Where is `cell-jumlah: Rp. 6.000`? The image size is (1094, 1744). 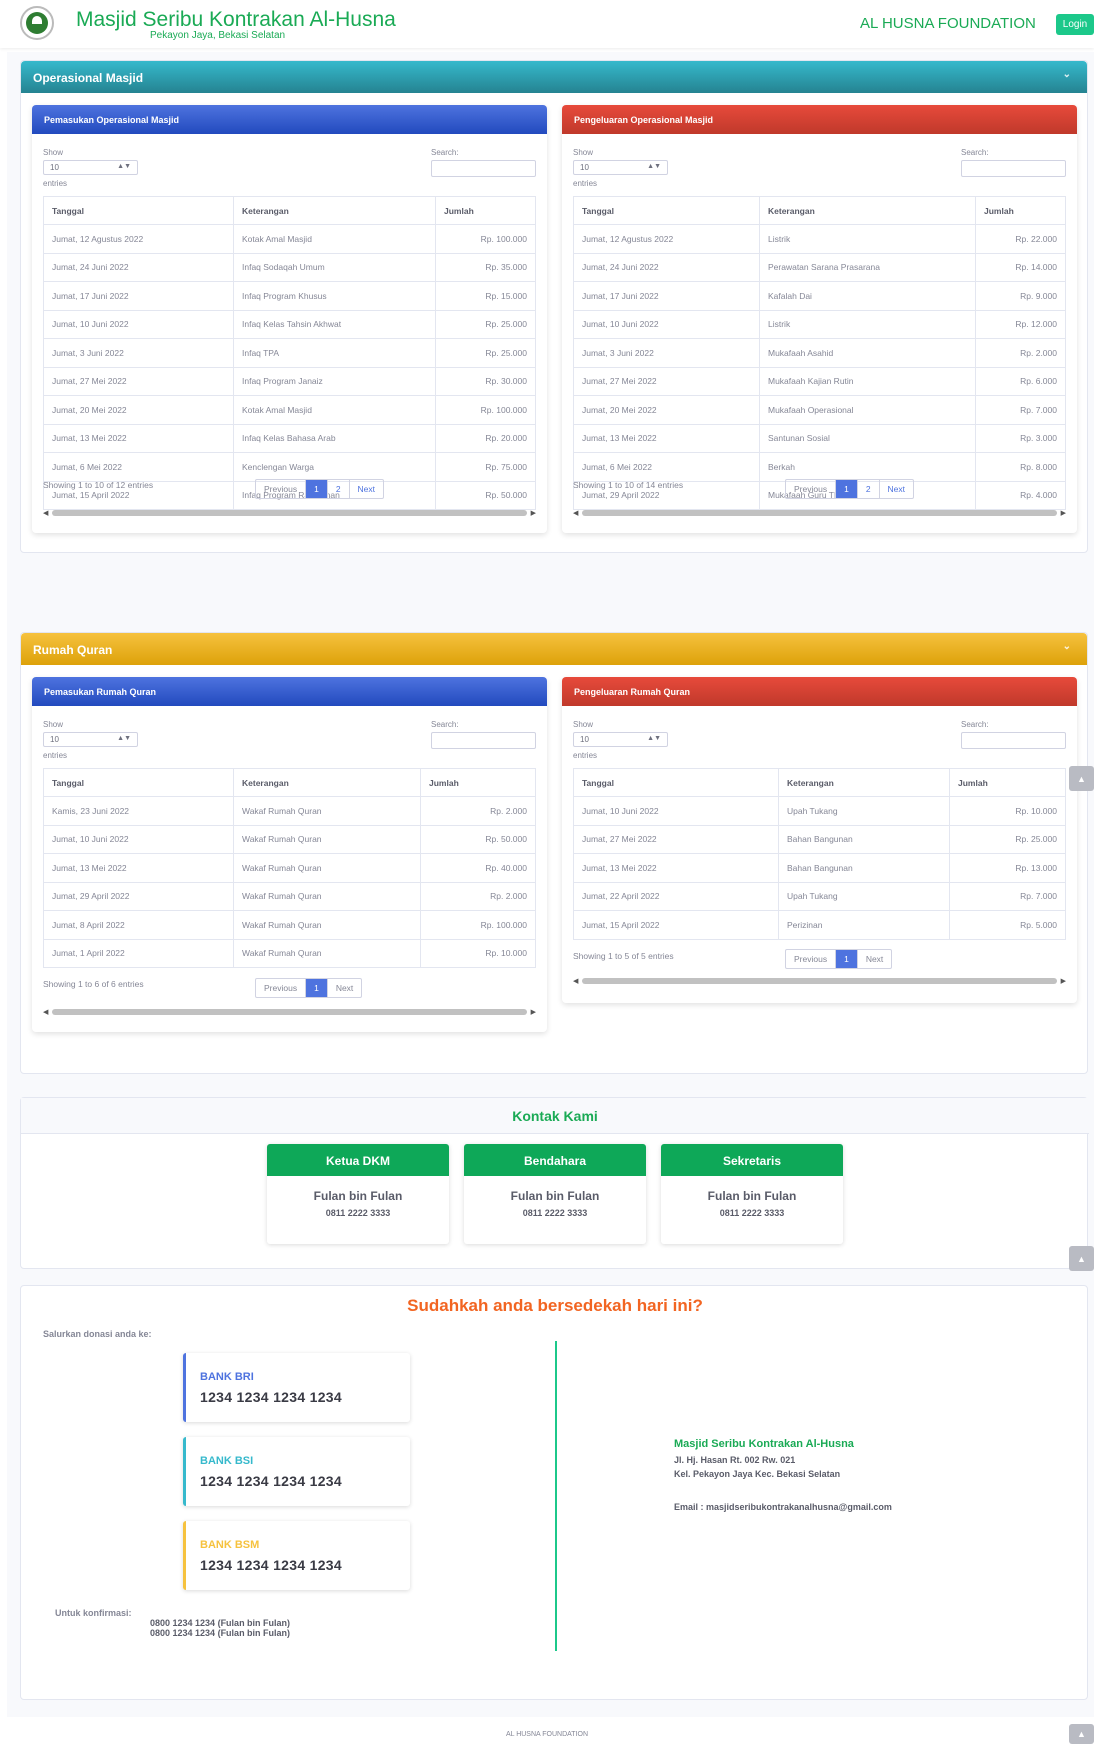
cell-jumlah: Rp. 6.000 is located at coordinates (1020, 381).